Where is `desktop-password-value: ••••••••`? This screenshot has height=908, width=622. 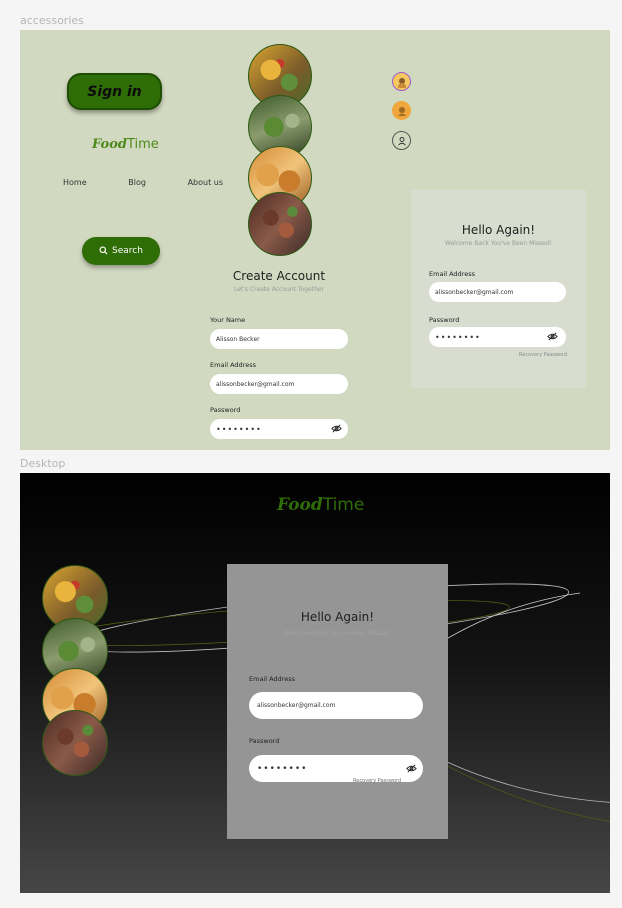
desktop-password-value: •••••••• is located at coordinates (282, 768).